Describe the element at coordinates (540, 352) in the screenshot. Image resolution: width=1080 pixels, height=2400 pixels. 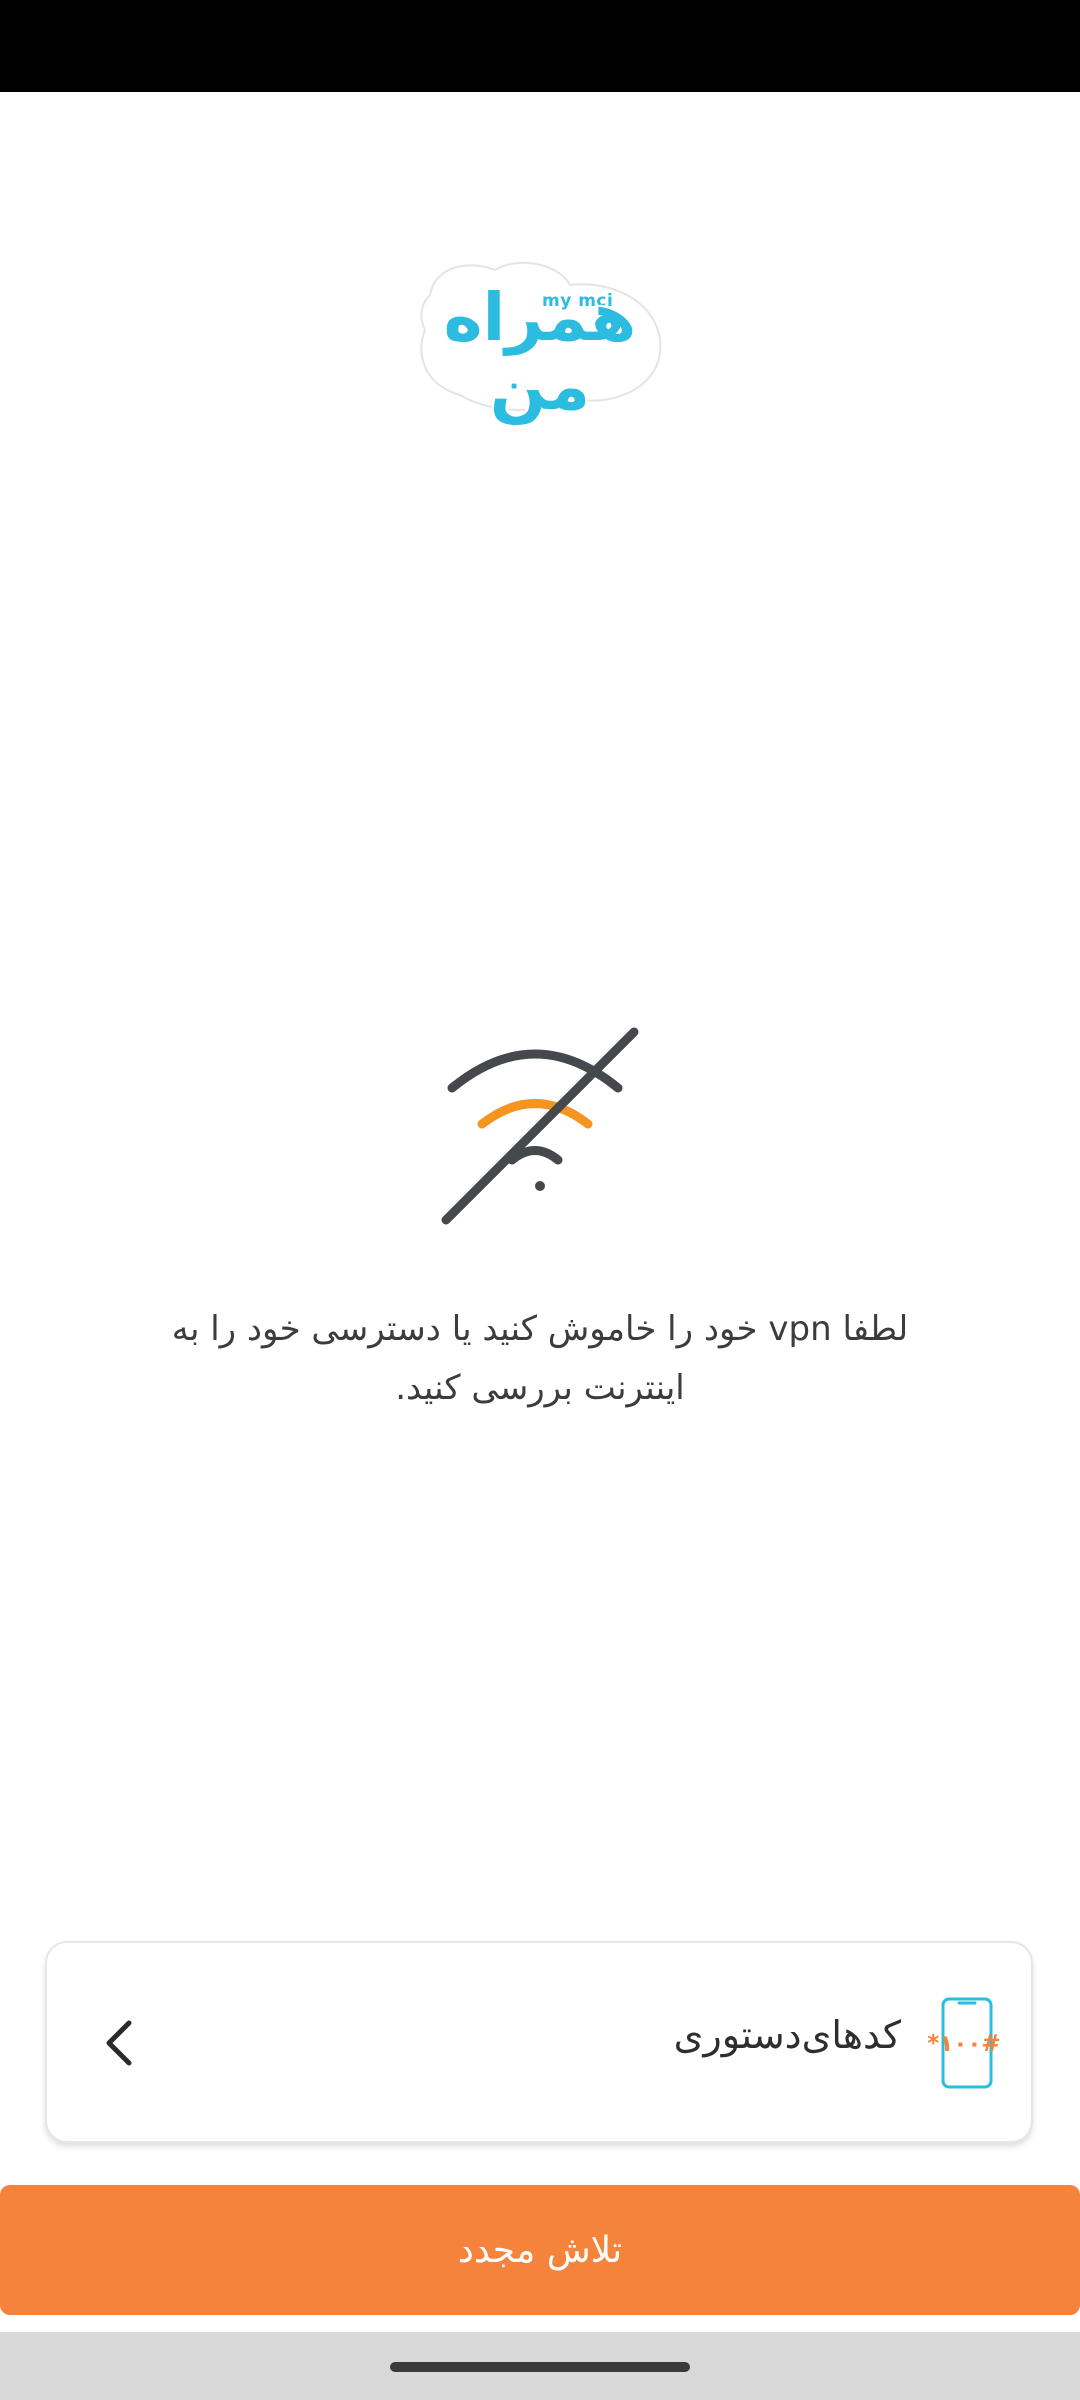
I see `logo-title: همراه من` at that location.